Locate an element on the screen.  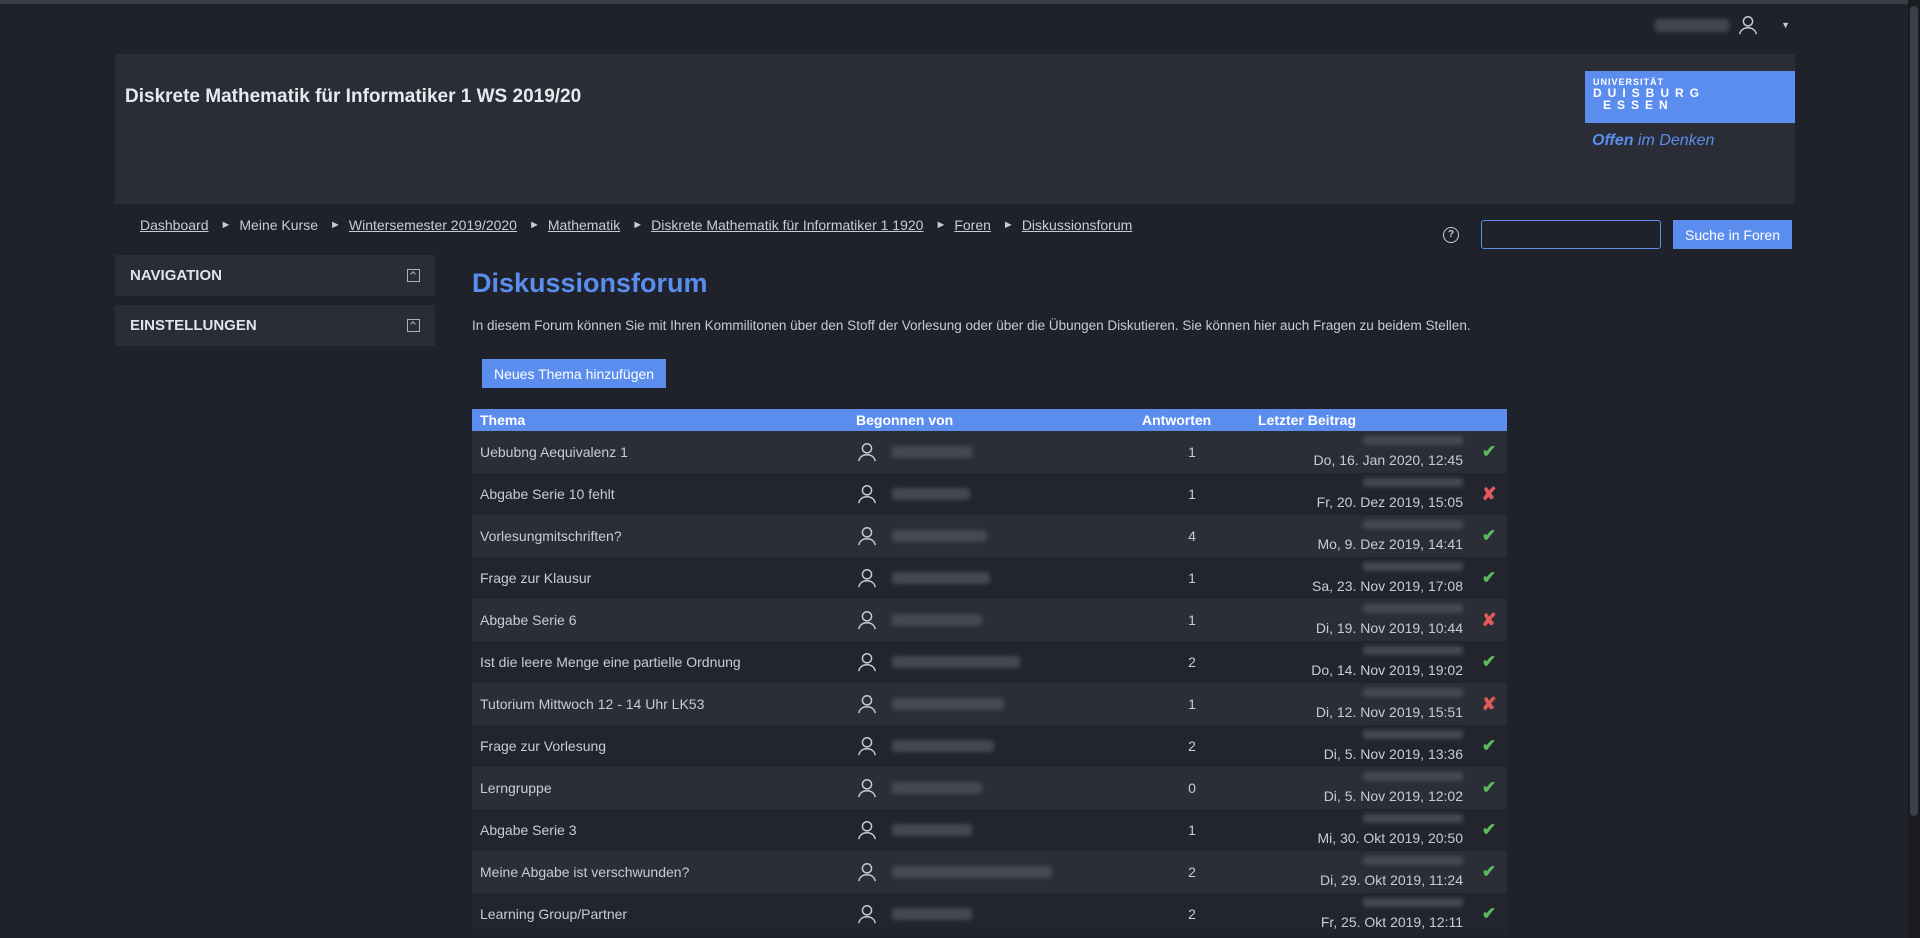
replies-count: 0 is located at coordinates (1192, 788).